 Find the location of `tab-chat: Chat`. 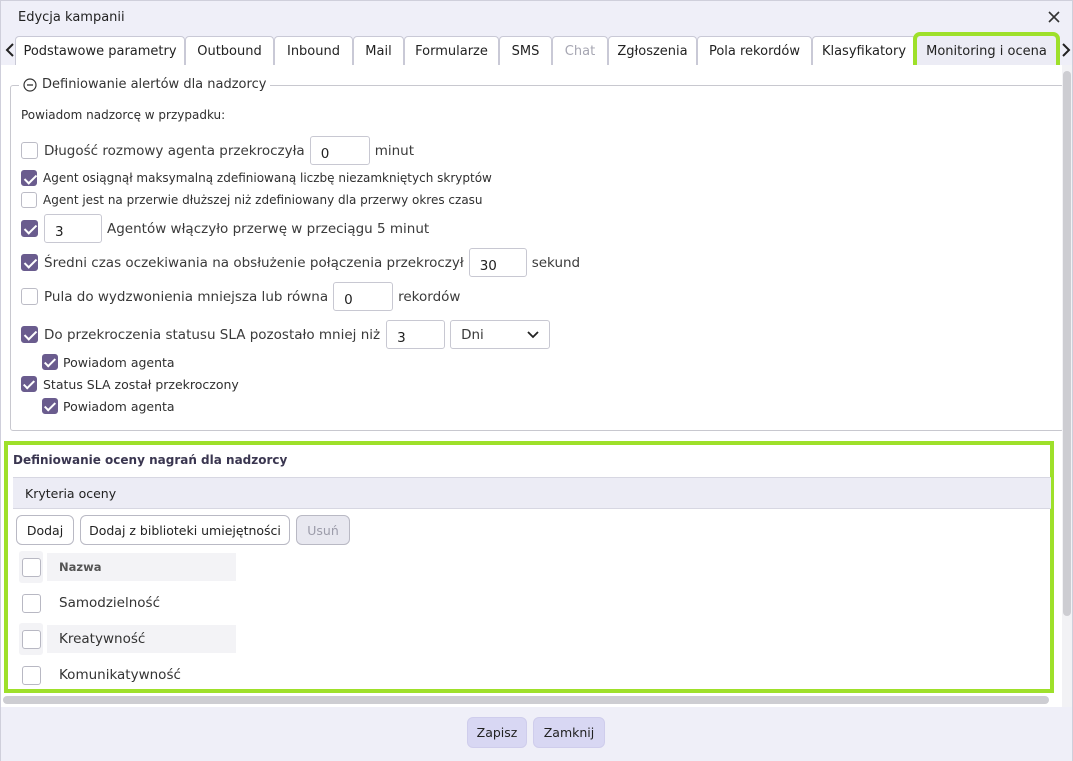

tab-chat: Chat is located at coordinates (580, 50).